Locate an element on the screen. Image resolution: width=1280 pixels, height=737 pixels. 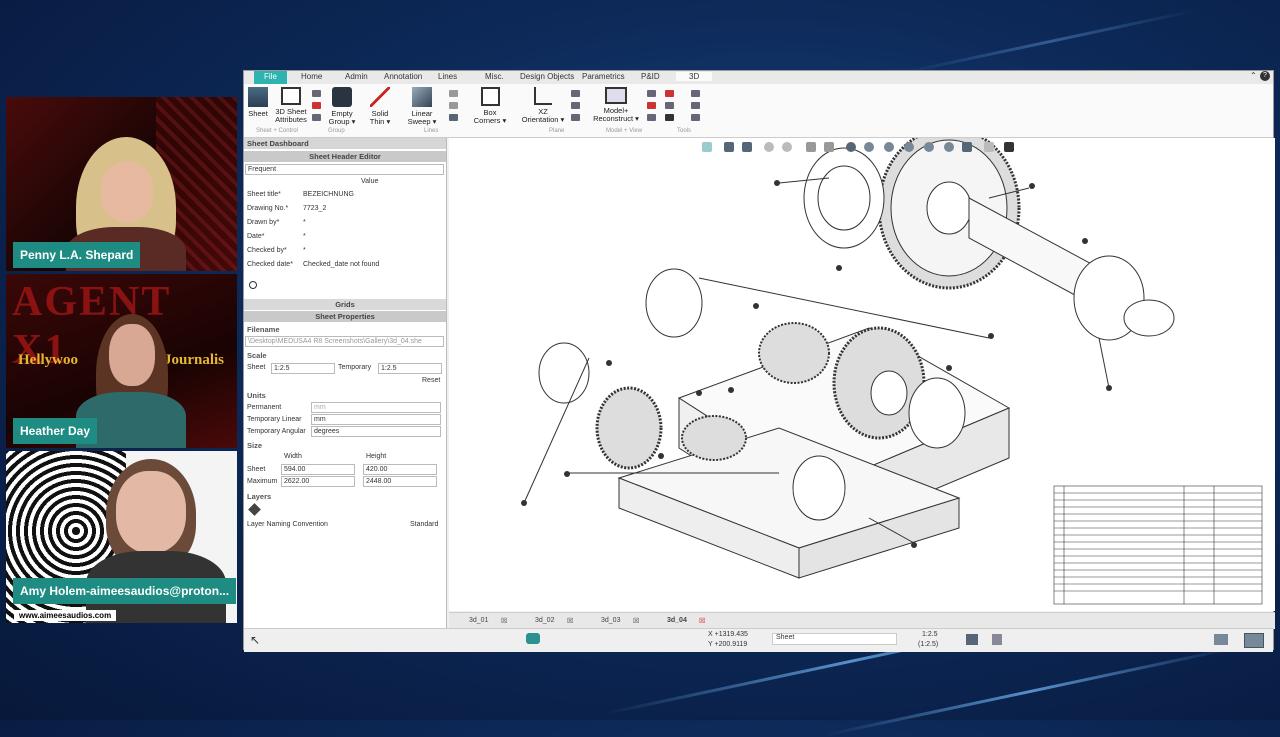
toolbox-icon is located at coordinates (1221, 639).